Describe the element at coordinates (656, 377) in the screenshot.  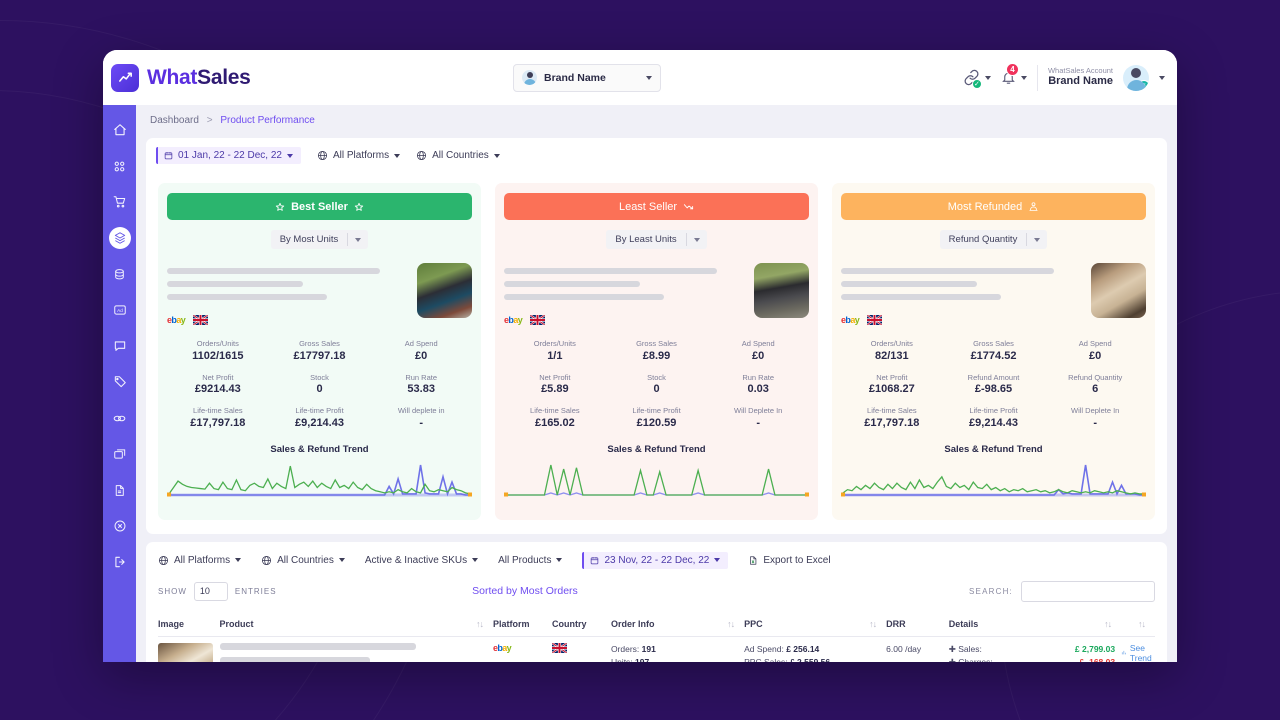
I see `stat-label: Stock` at that location.